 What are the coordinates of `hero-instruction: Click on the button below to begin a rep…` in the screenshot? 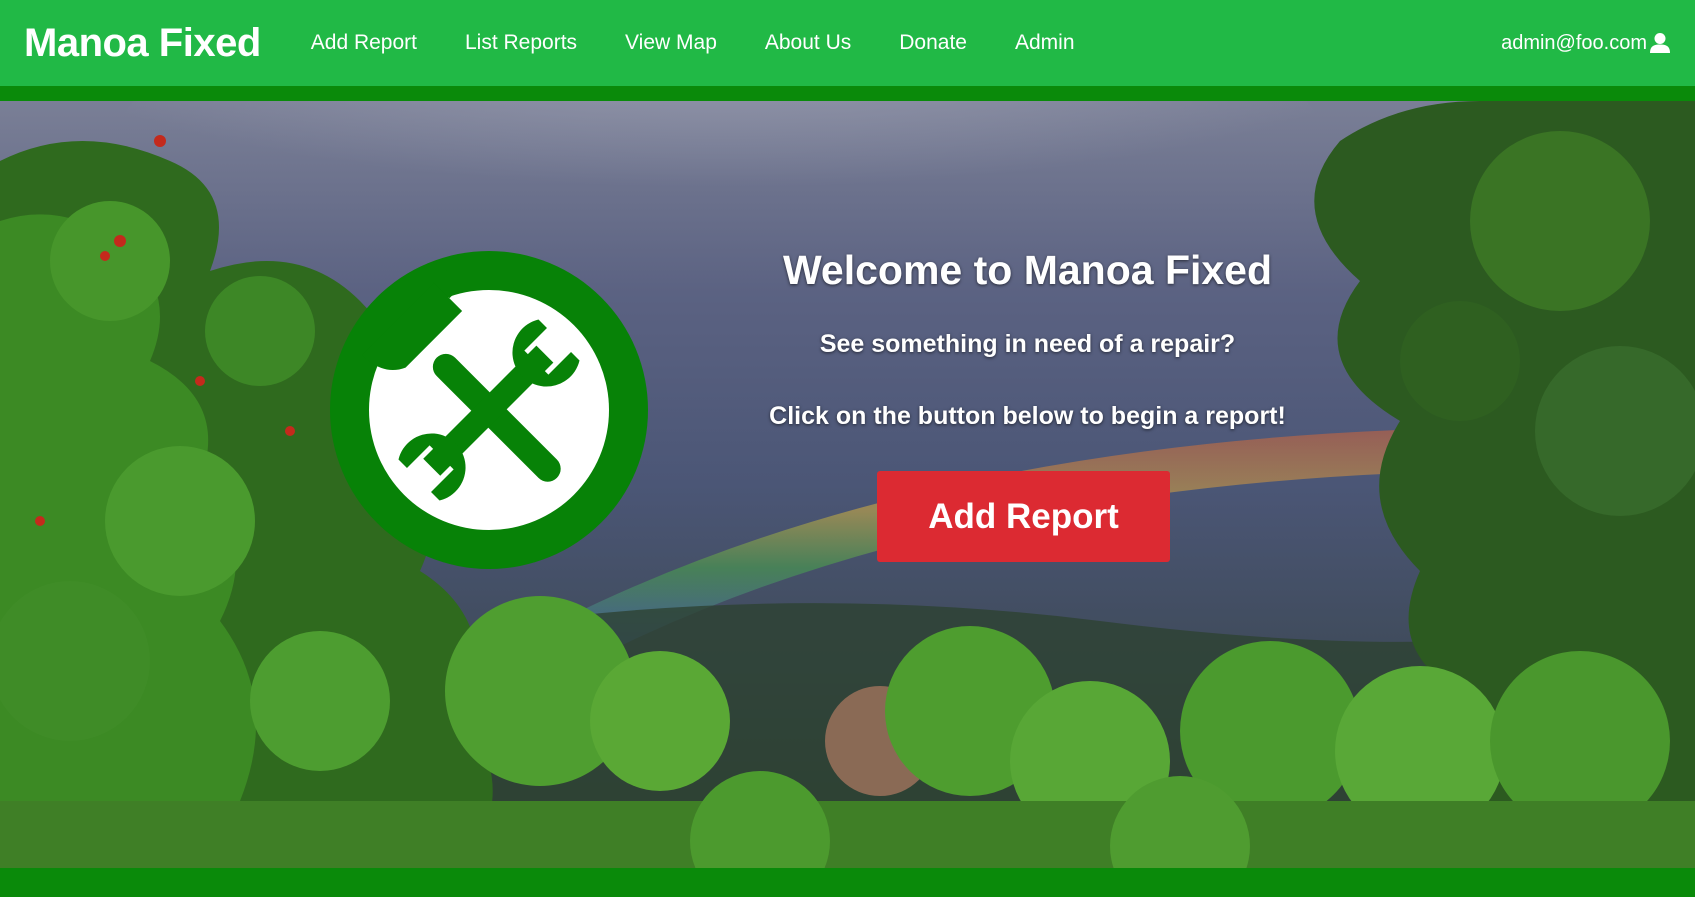 It's located at (1027, 416).